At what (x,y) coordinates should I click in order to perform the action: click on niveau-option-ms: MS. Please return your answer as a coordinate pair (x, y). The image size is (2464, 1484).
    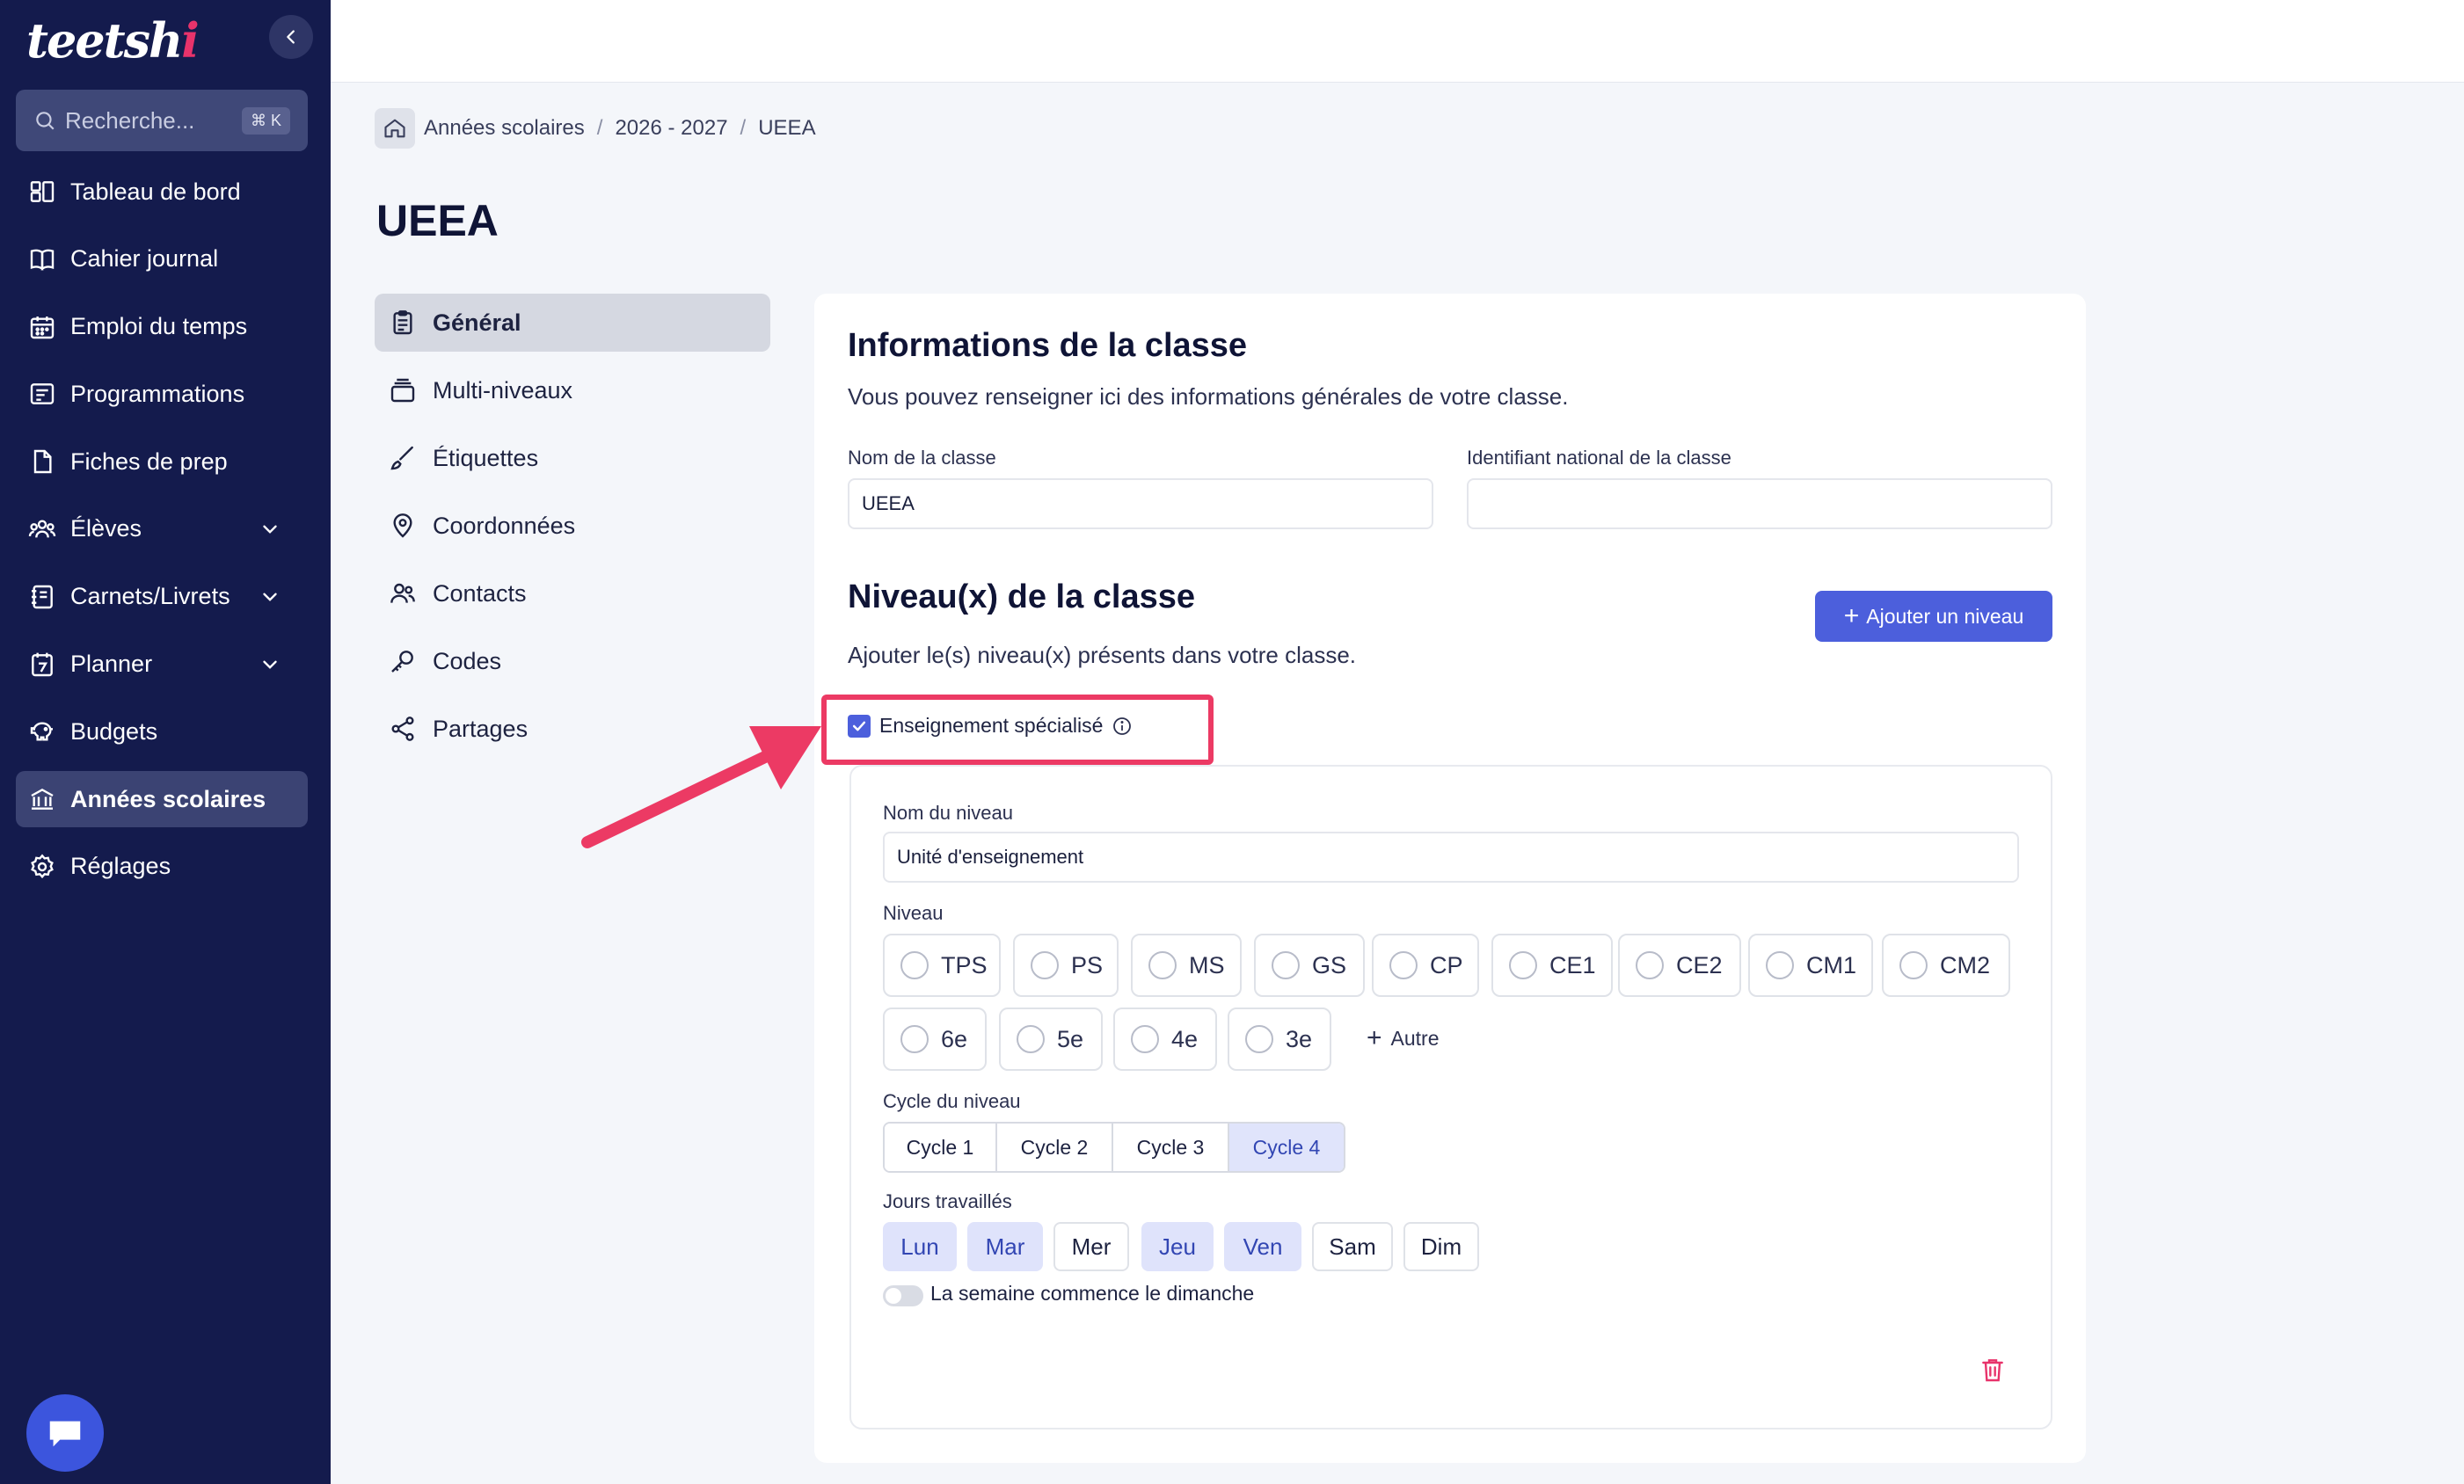
    Looking at the image, I should click on (1186, 966).